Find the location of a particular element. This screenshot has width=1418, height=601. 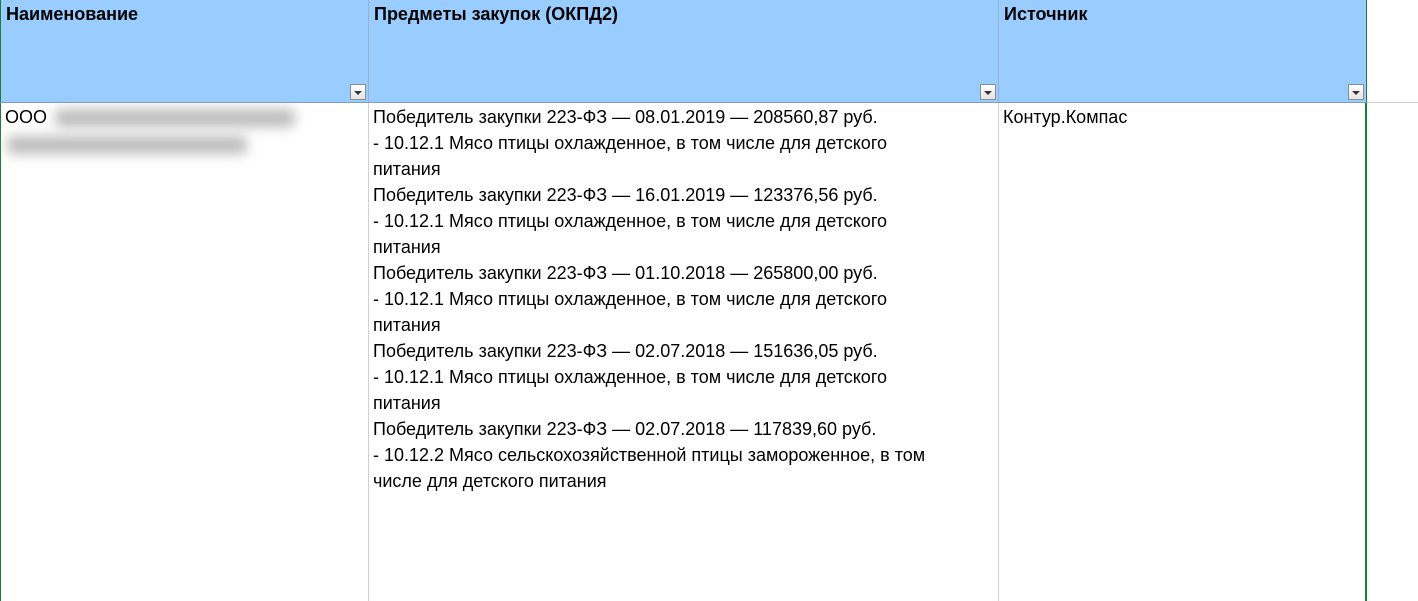

grid-line is located at coordinates (1392, 102).